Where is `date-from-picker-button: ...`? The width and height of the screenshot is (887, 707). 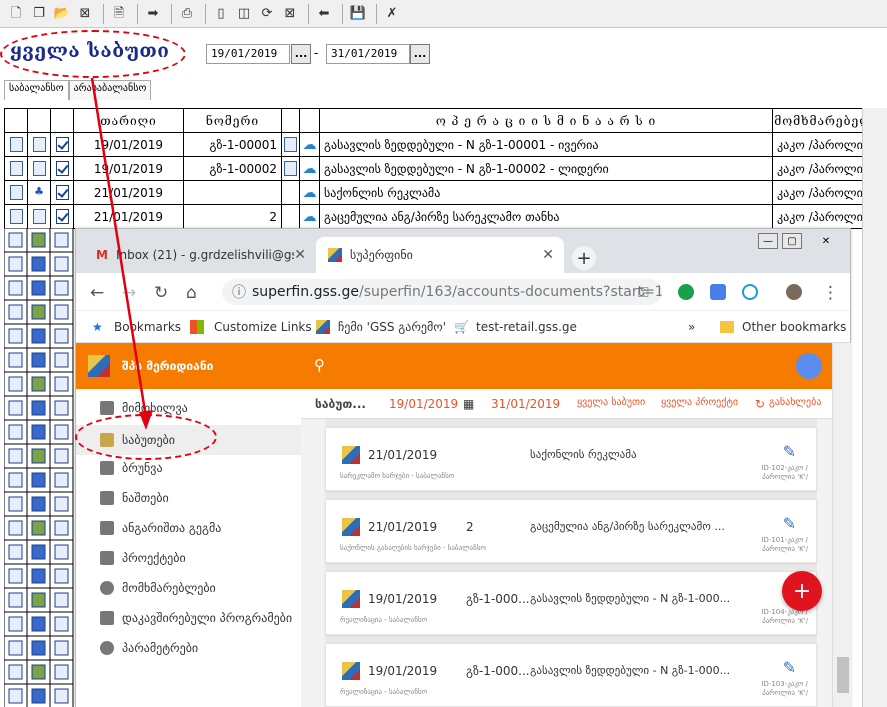
date-from-picker-button: ... is located at coordinates (301, 54).